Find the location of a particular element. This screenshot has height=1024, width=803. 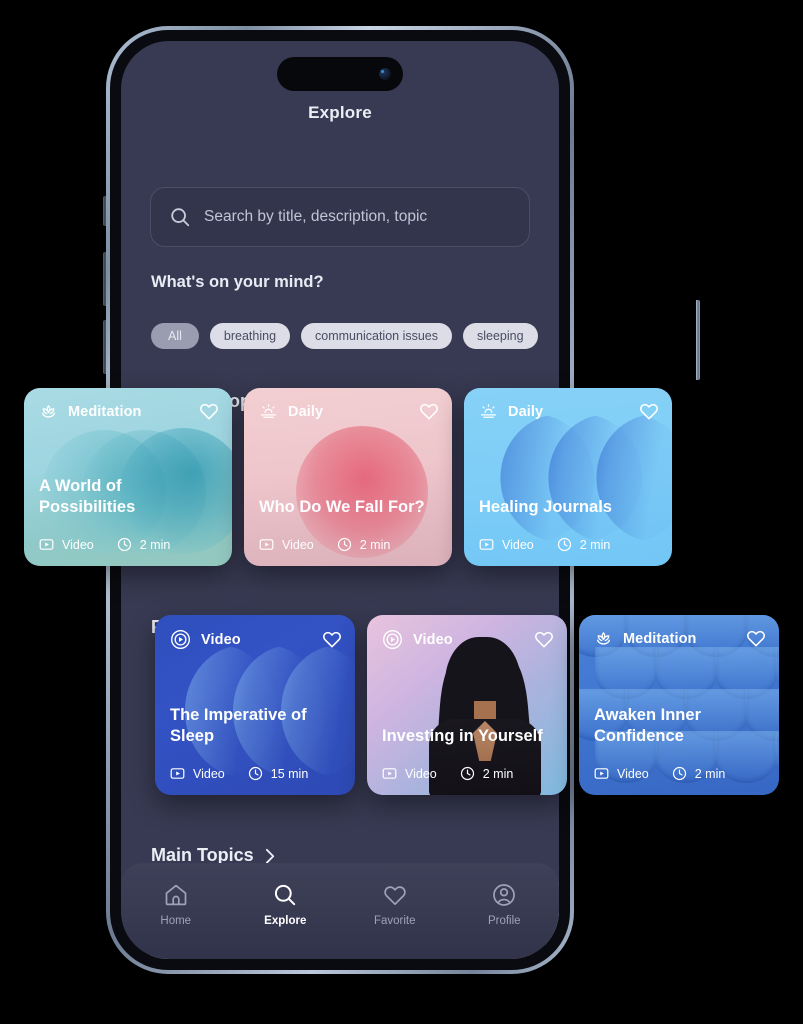

nav-item-explore: Explore is located at coordinates (286, 904).